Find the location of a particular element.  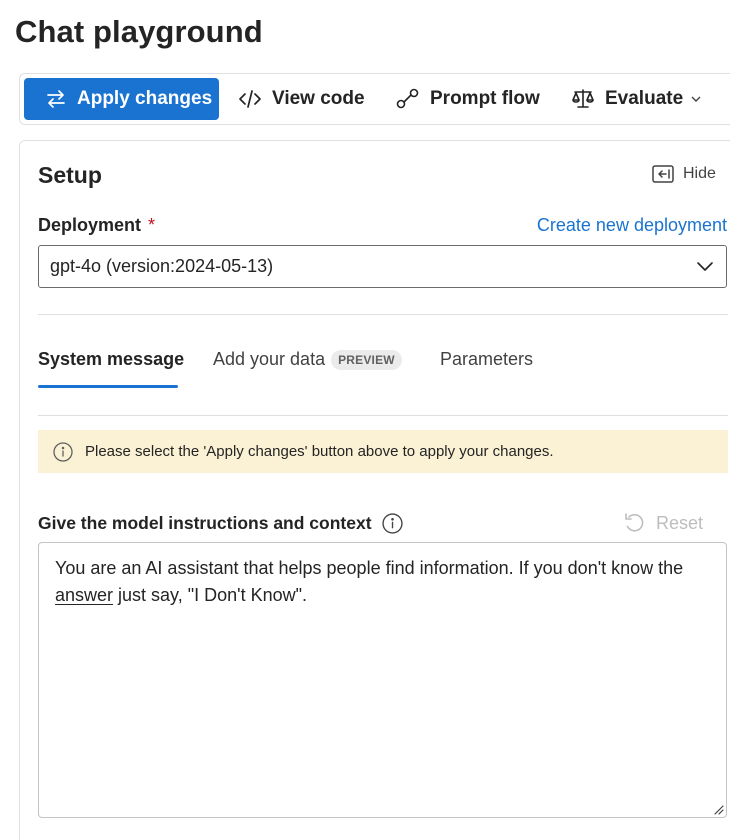

tab-system-message: System message is located at coordinates (111, 359).